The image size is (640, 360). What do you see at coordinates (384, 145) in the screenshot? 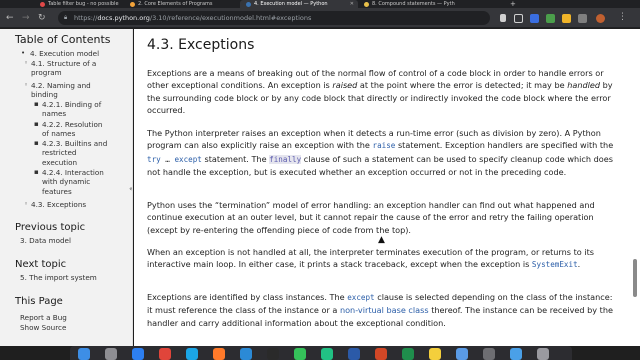
I see `raise-link: raise` at bounding box center [384, 145].